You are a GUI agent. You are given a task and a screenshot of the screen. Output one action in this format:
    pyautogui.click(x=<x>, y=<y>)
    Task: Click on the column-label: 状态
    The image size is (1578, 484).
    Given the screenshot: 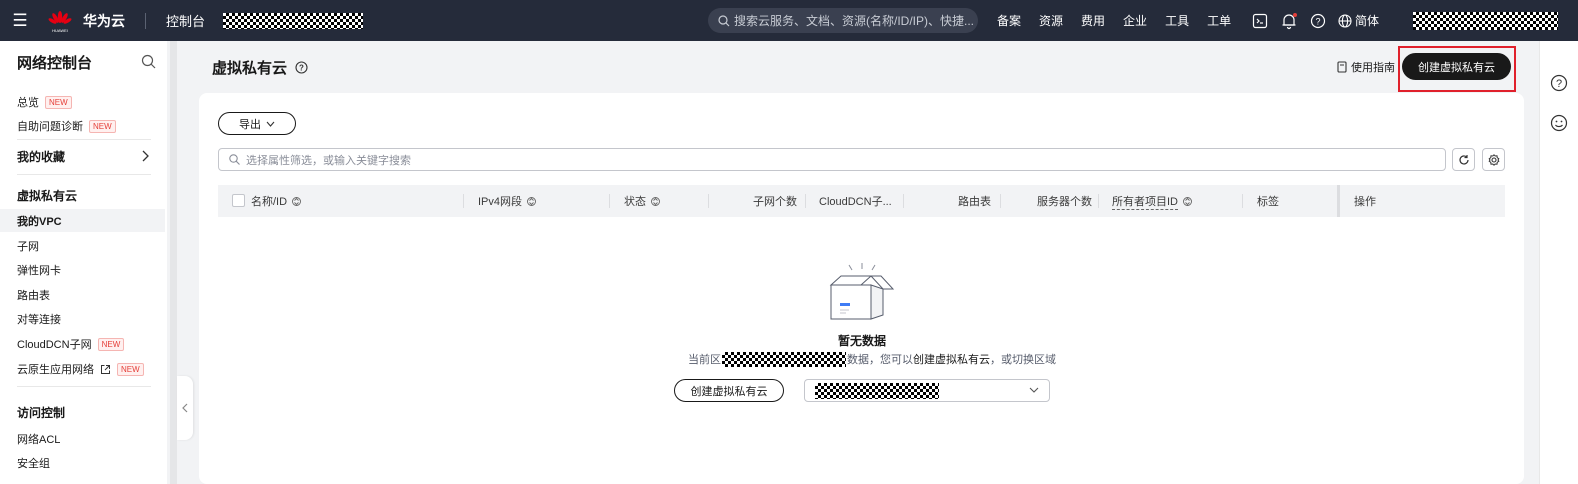 What is the action you would take?
    pyautogui.click(x=635, y=202)
    